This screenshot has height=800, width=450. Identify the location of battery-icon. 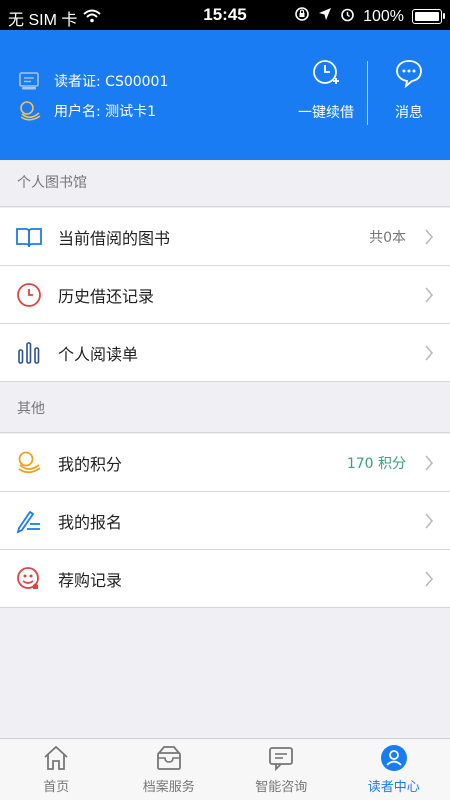
(428, 16).